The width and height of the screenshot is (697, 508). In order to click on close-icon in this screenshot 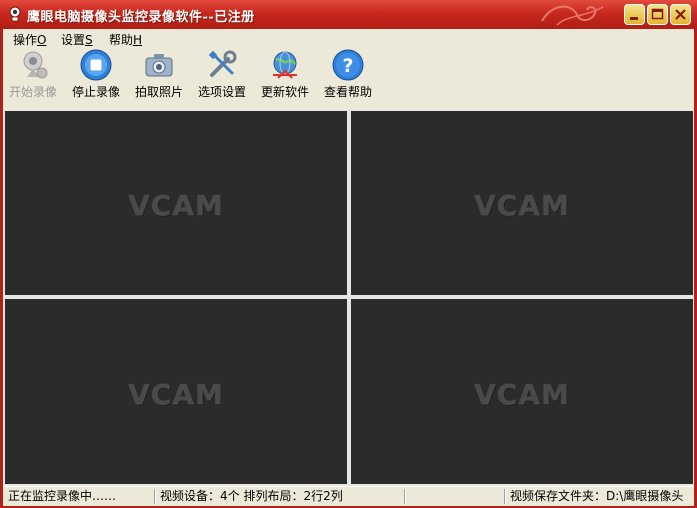, I will do `click(680, 14)`.